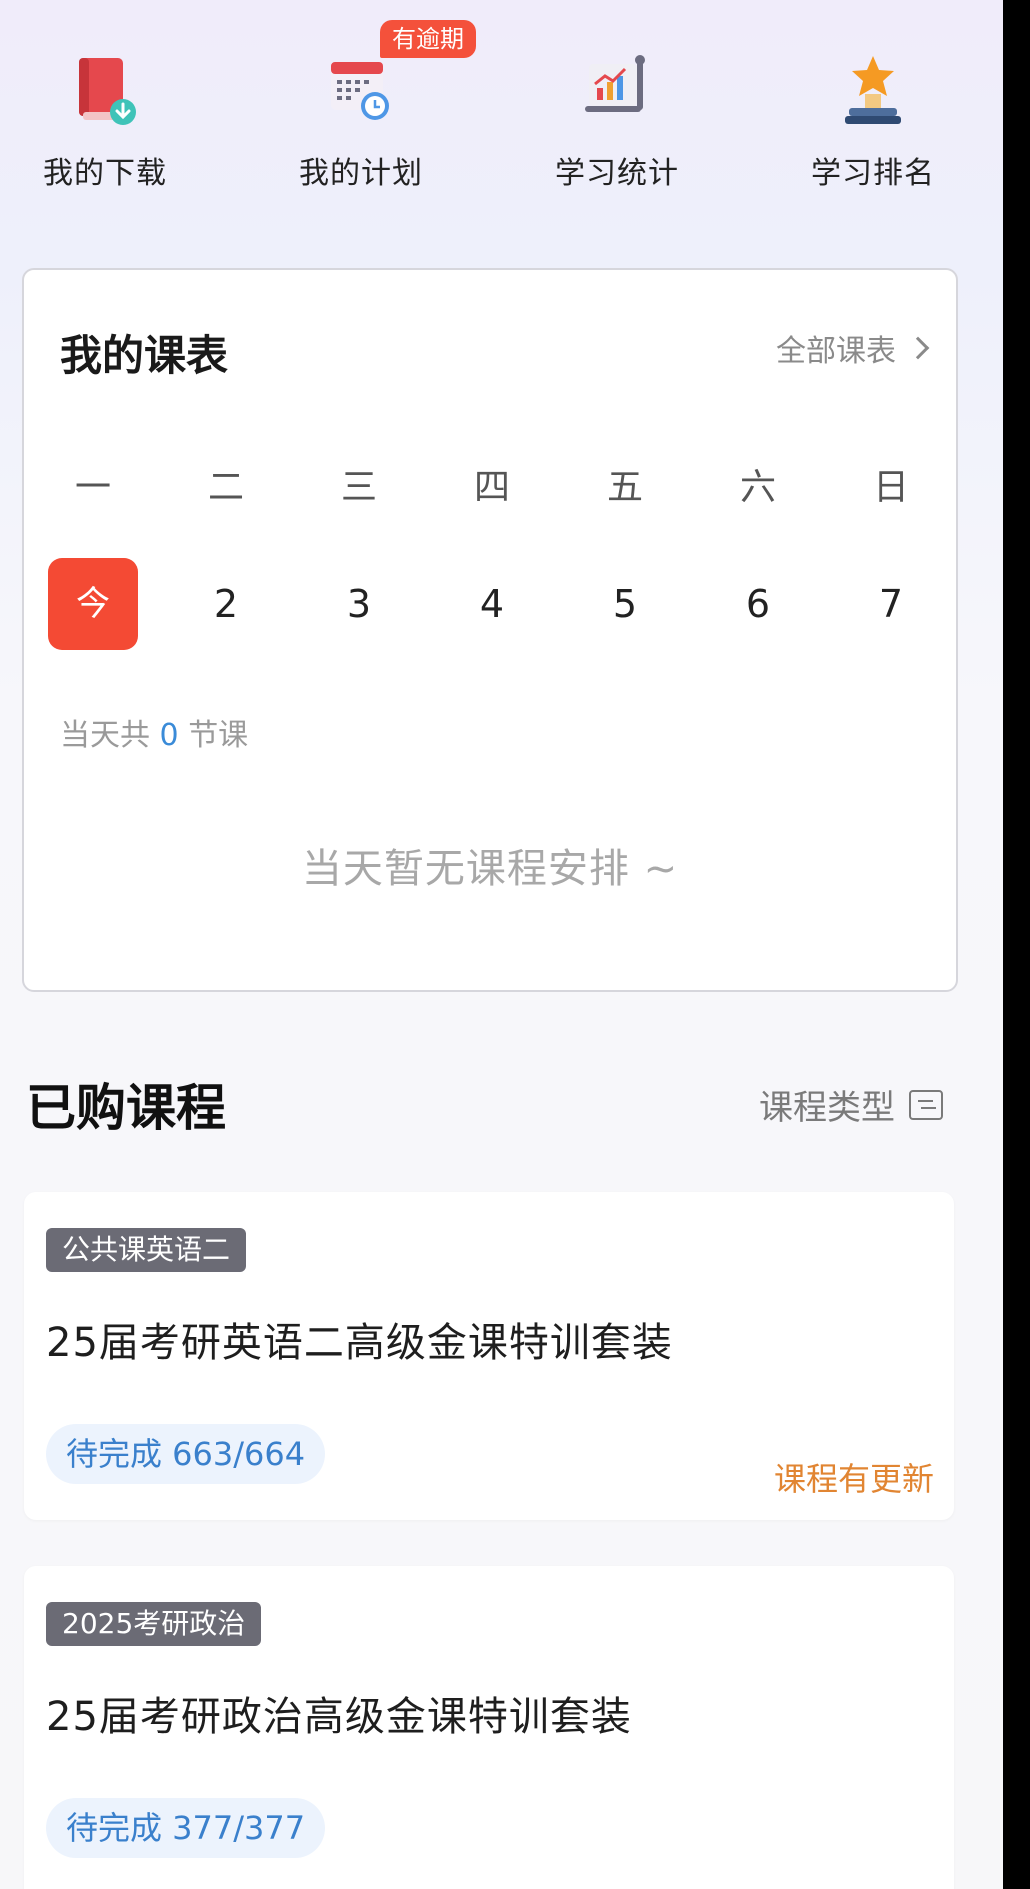 The image size is (1030, 1889). What do you see at coordinates (107, 91) in the screenshot?
I see `download-book-icon` at bounding box center [107, 91].